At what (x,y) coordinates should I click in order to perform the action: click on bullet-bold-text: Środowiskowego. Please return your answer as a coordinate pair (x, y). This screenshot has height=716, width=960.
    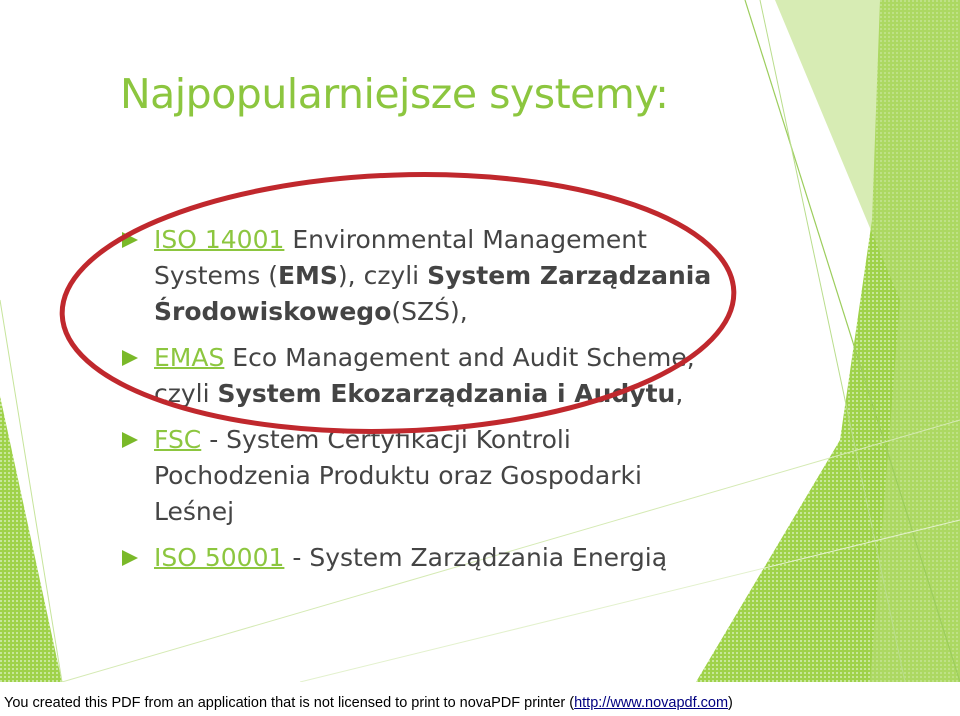
    Looking at the image, I should click on (273, 311).